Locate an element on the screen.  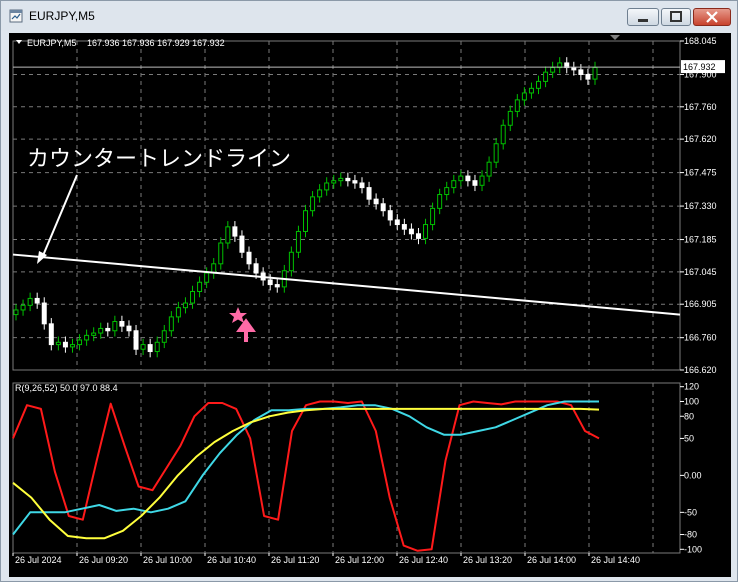
maximize-button is located at coordinates (676, 17).